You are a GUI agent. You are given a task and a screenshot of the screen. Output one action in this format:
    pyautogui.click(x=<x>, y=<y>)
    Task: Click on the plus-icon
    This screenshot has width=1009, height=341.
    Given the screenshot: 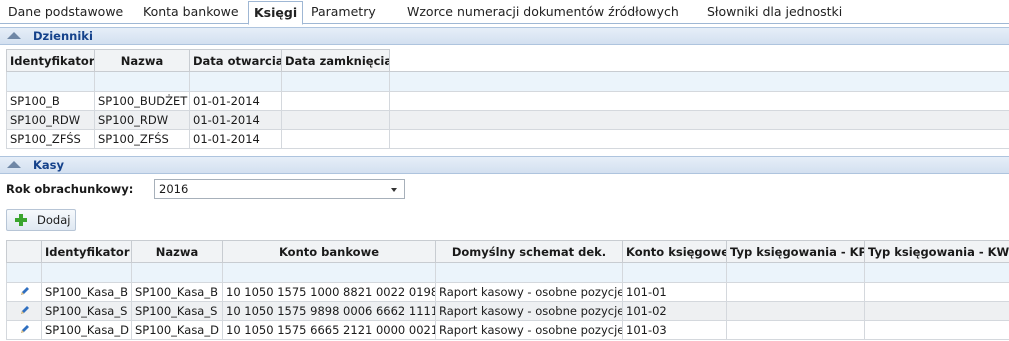 What is the action you would take?
    pyautogui.click(x=21, y=220)
    